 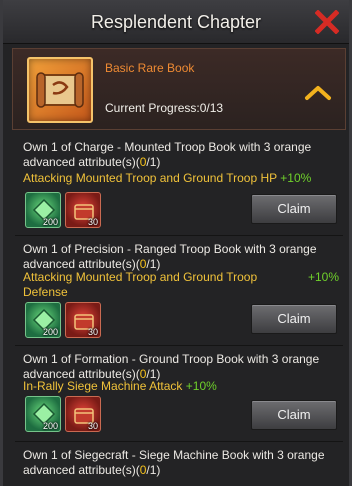 What do you see at coordinates (150, 68) in the screenshot?
I see `book-title: Basic Rare Book` at bounding box center [150, 68].